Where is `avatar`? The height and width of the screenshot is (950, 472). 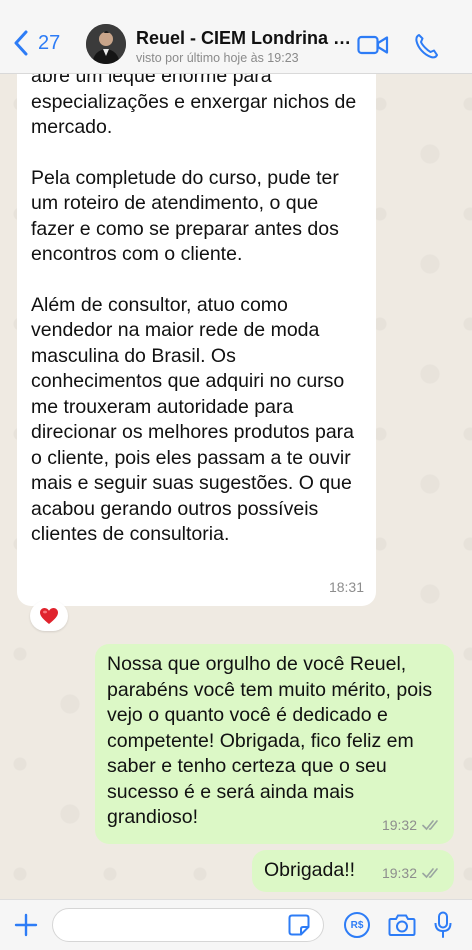 avatar is located at coordinates (106, 44).